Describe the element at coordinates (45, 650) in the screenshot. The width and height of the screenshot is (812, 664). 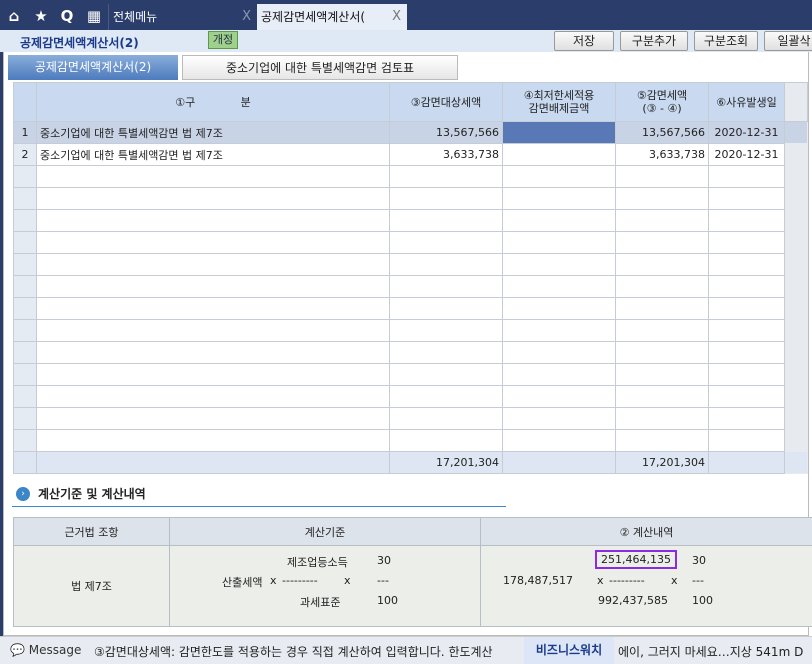
I see `message-button: 💬 Message` at that location.